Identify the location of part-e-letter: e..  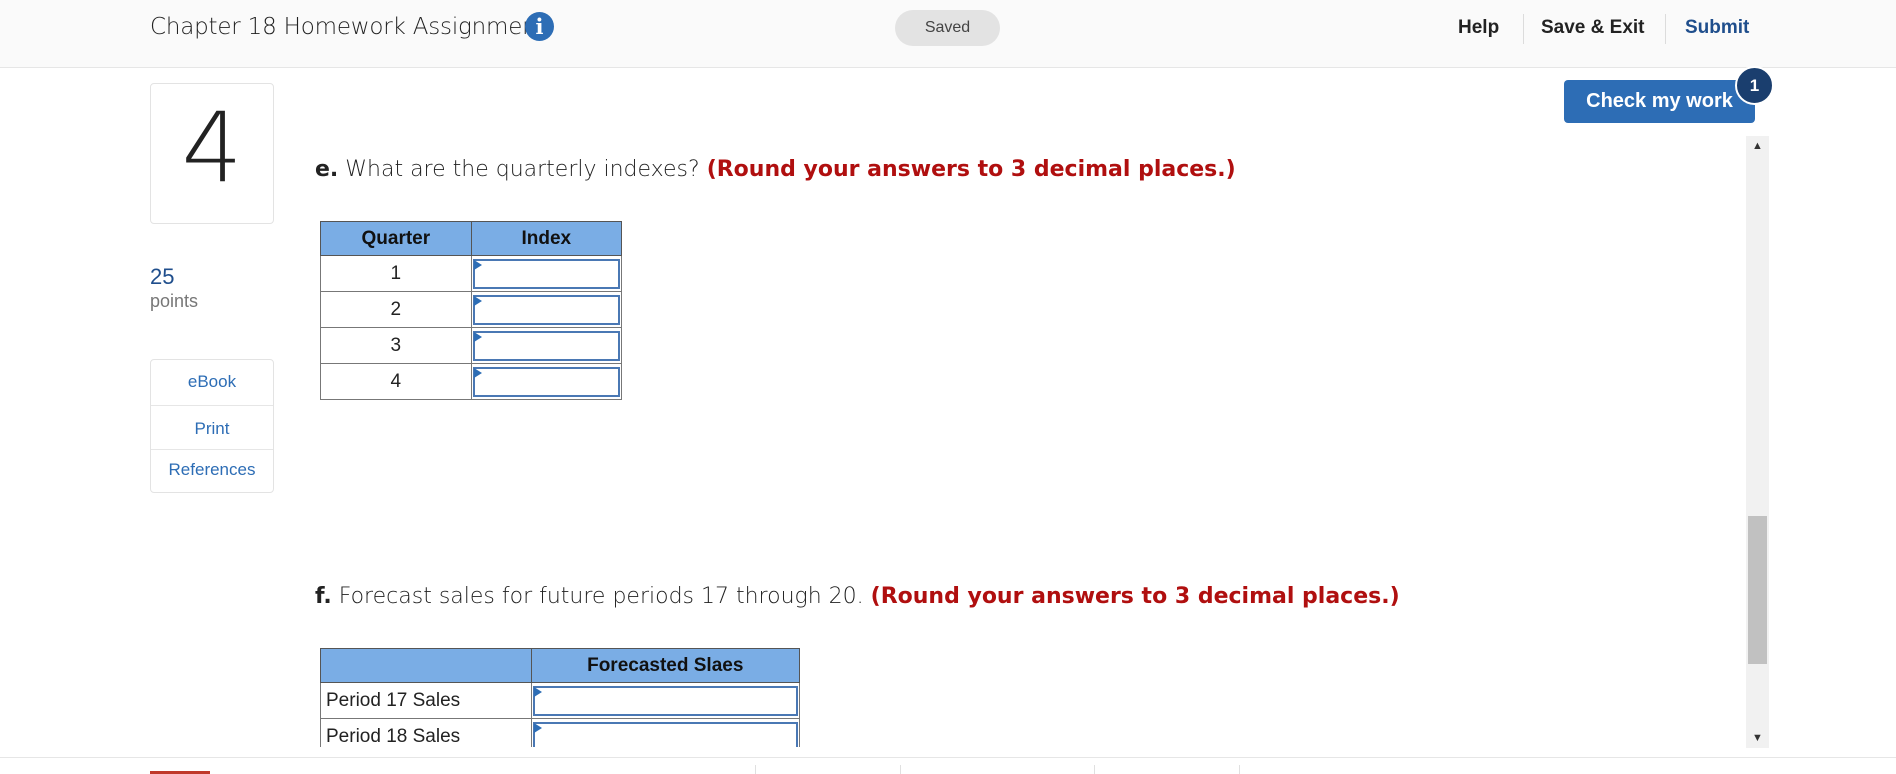
(327, 169).